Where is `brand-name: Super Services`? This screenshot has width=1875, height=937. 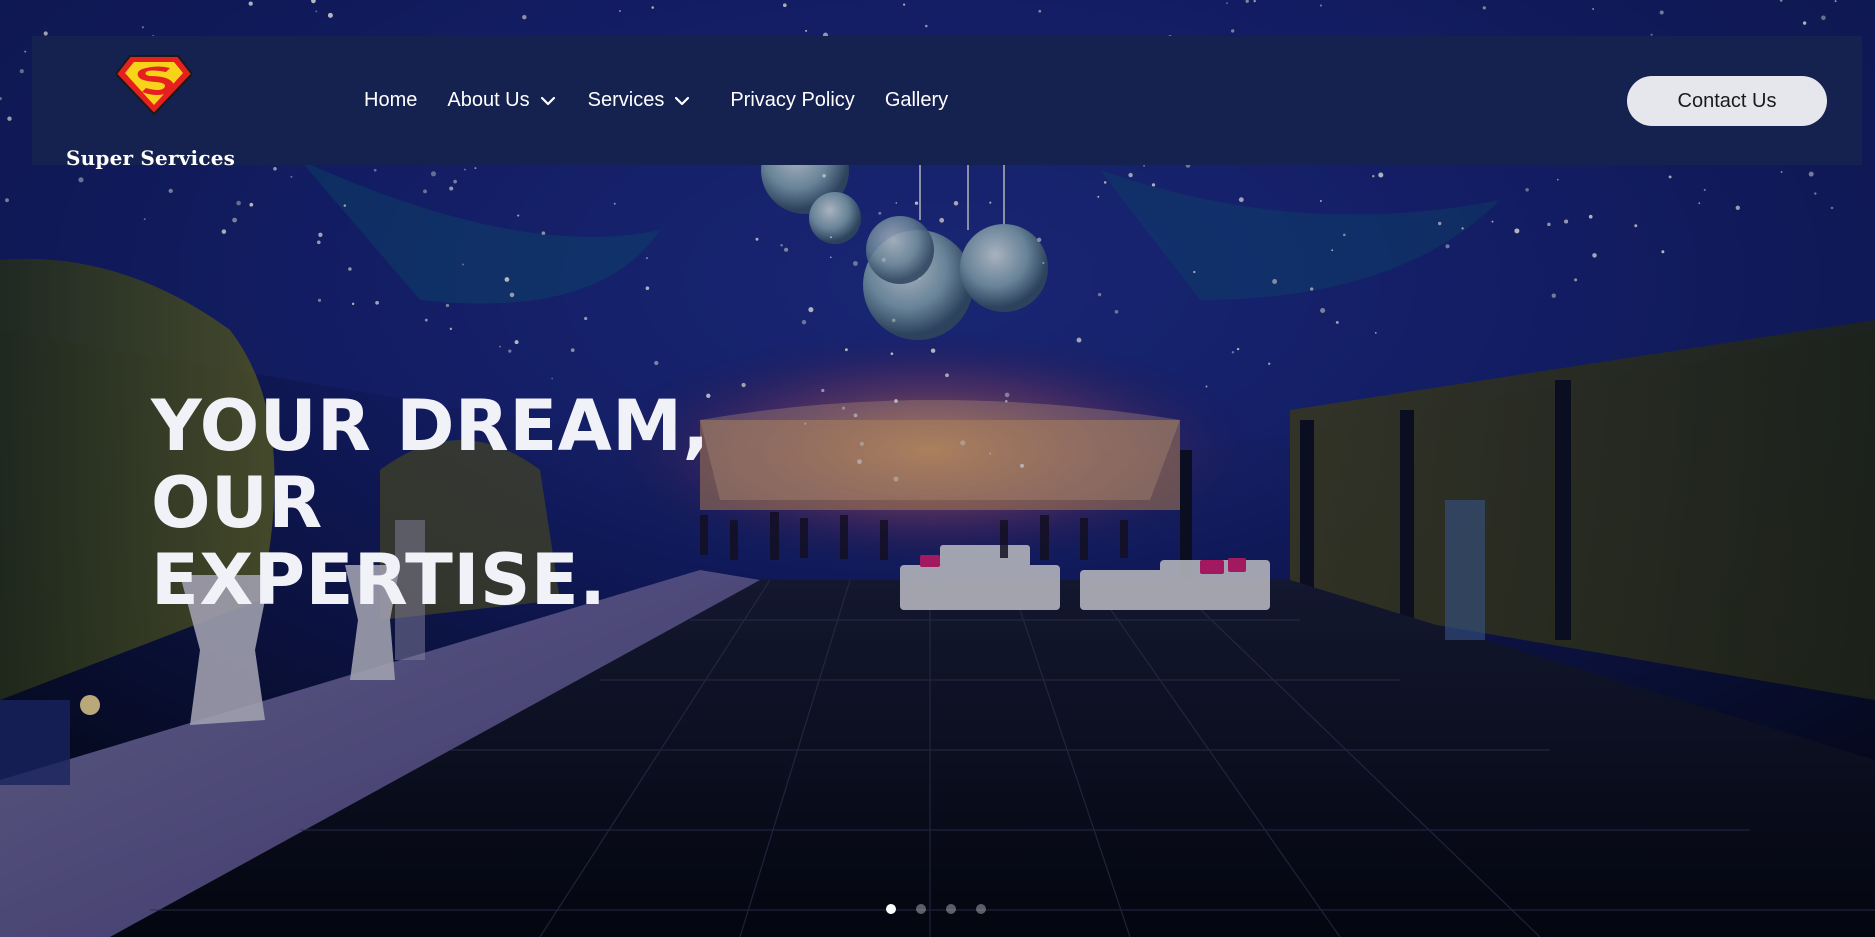
brand-name: Super Services is located at coordinates (151, 158).